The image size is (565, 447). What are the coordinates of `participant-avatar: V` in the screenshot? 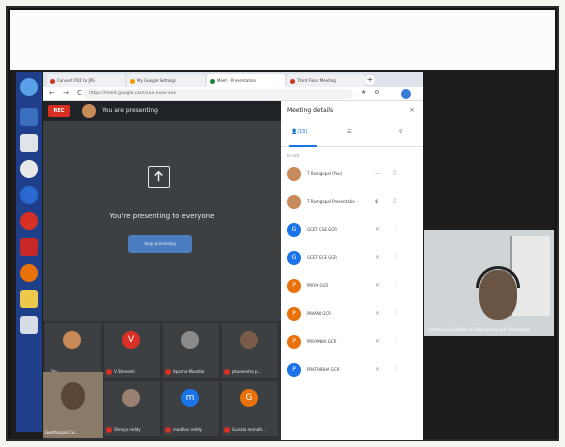 It's located at (131, 340).